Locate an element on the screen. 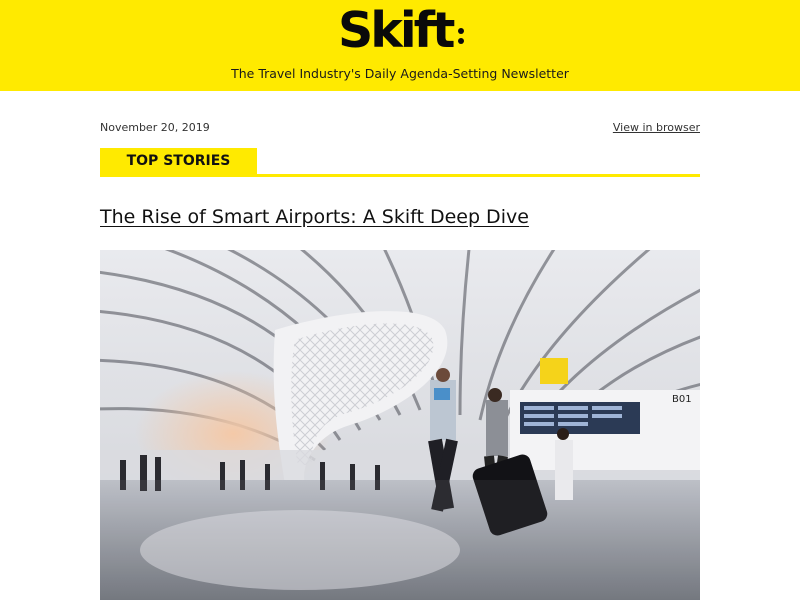 This screenshot has width=800, height=600. section-tab-top-stories: TOP STORIES is located at coordinates (178, 161).